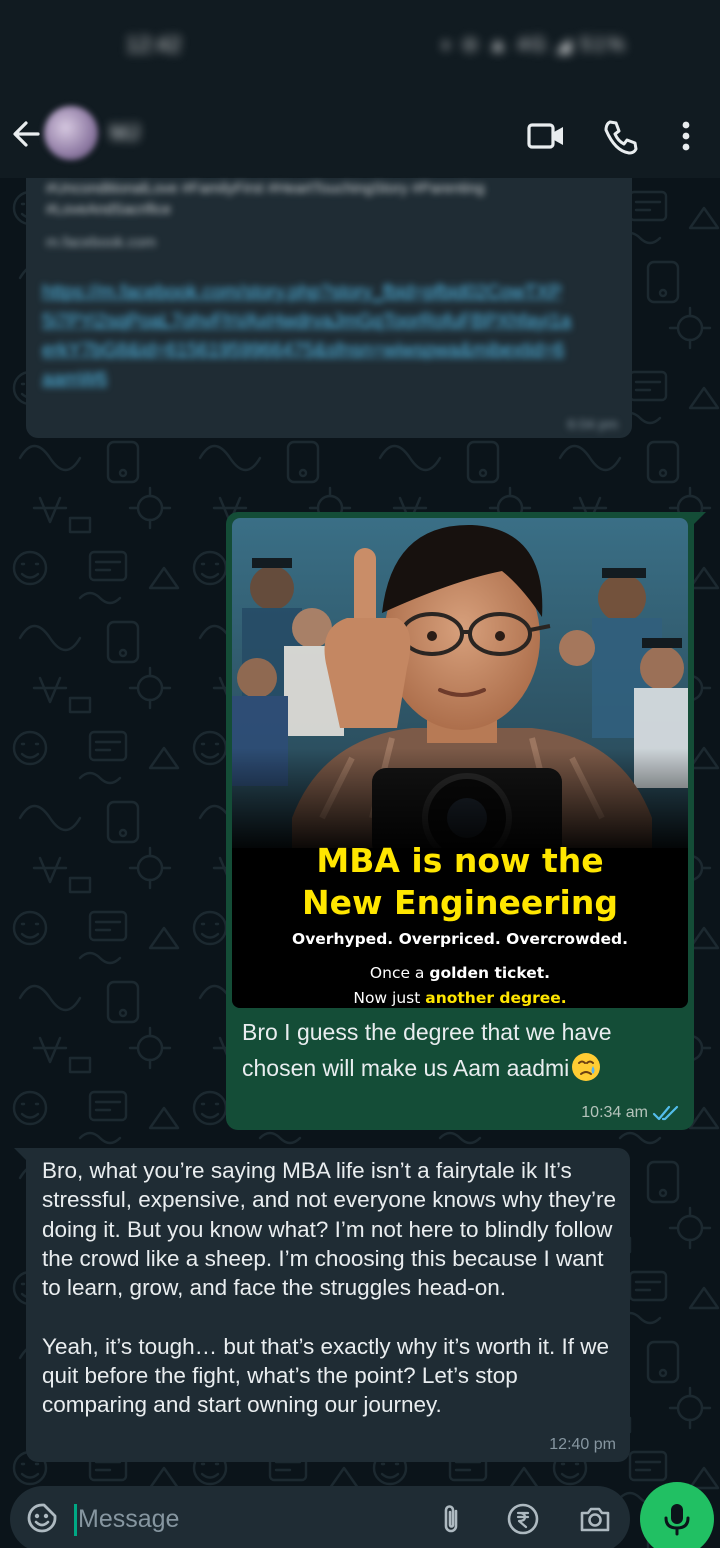 The image size is (720, 1548). Describe the element at coordinates (389, 998) in the screenshot. I see `poster-line4-prefix: Now just` at that location.